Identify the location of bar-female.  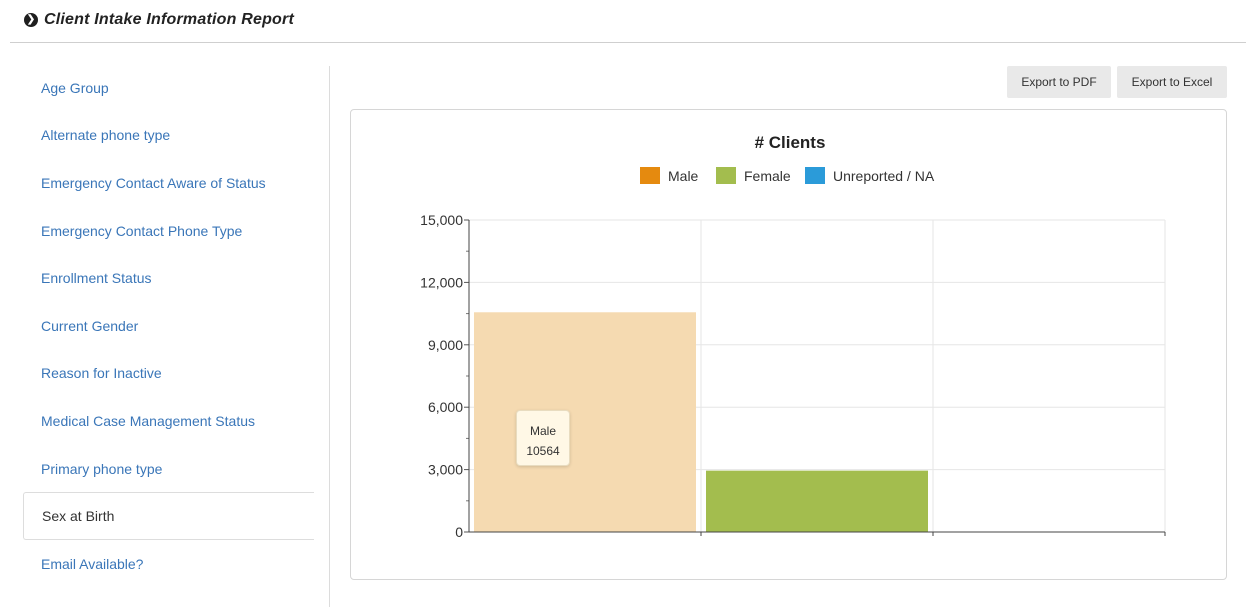
(817, 501).